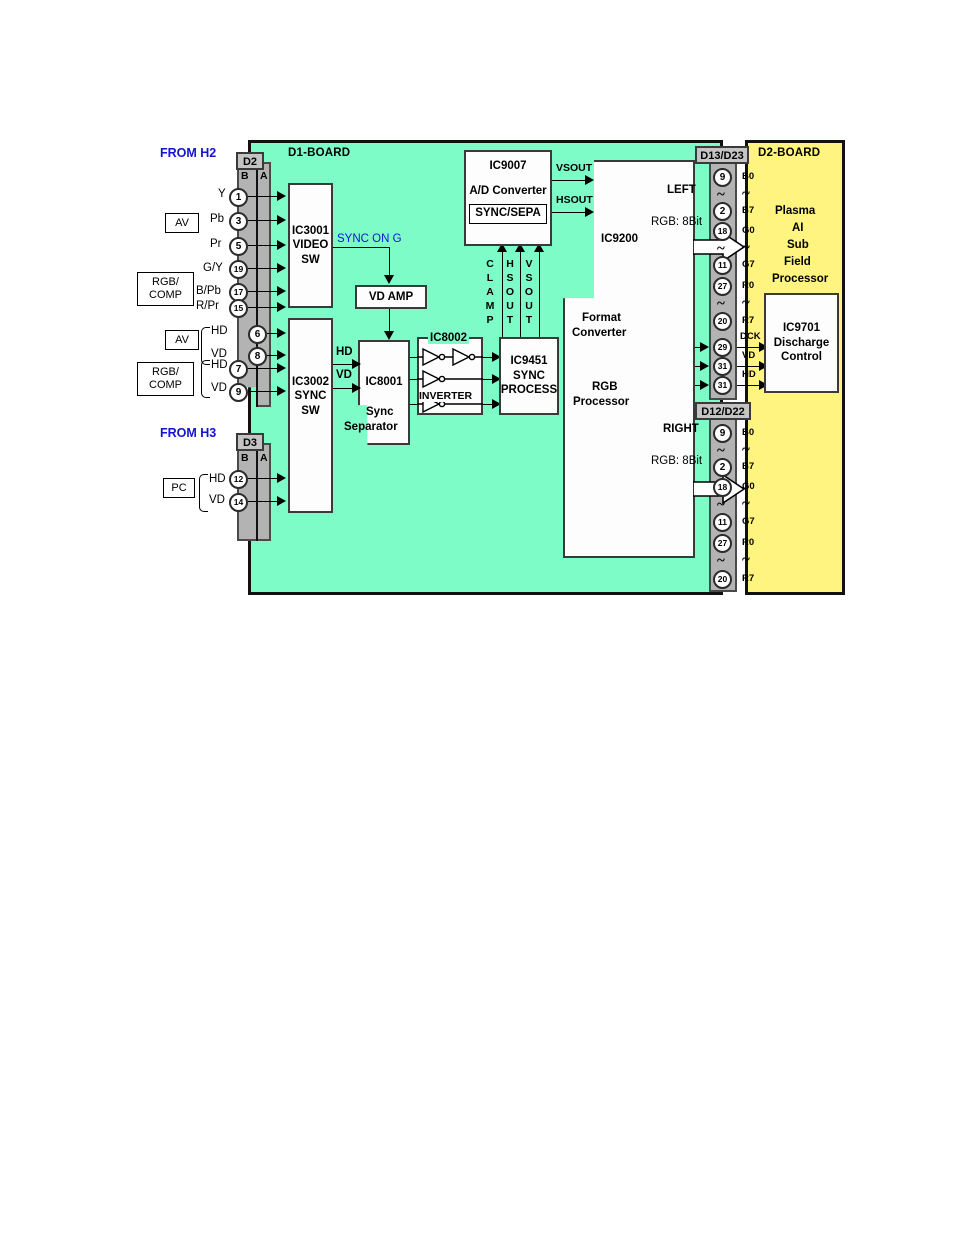 This screenshot has width=954, height=1235. I want to click on pin-d2-5: 5, so click(238, 246).